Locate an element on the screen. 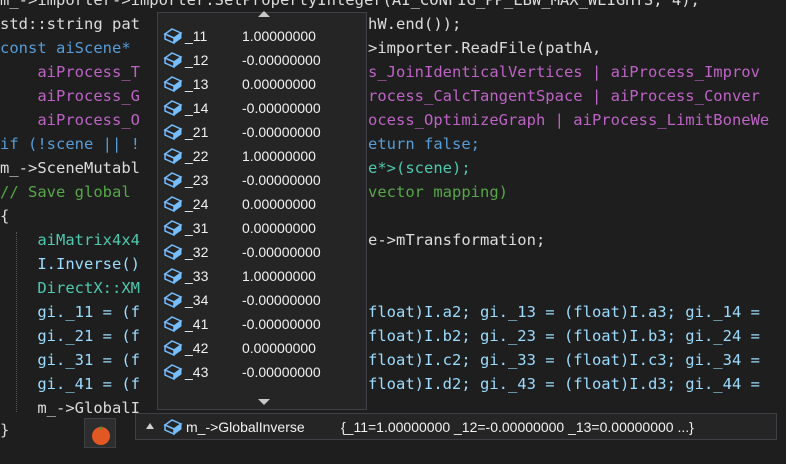 This screenshot has width=786, height=464. code-line-16: gi._31 = (f is located at coordinates (70, 360).